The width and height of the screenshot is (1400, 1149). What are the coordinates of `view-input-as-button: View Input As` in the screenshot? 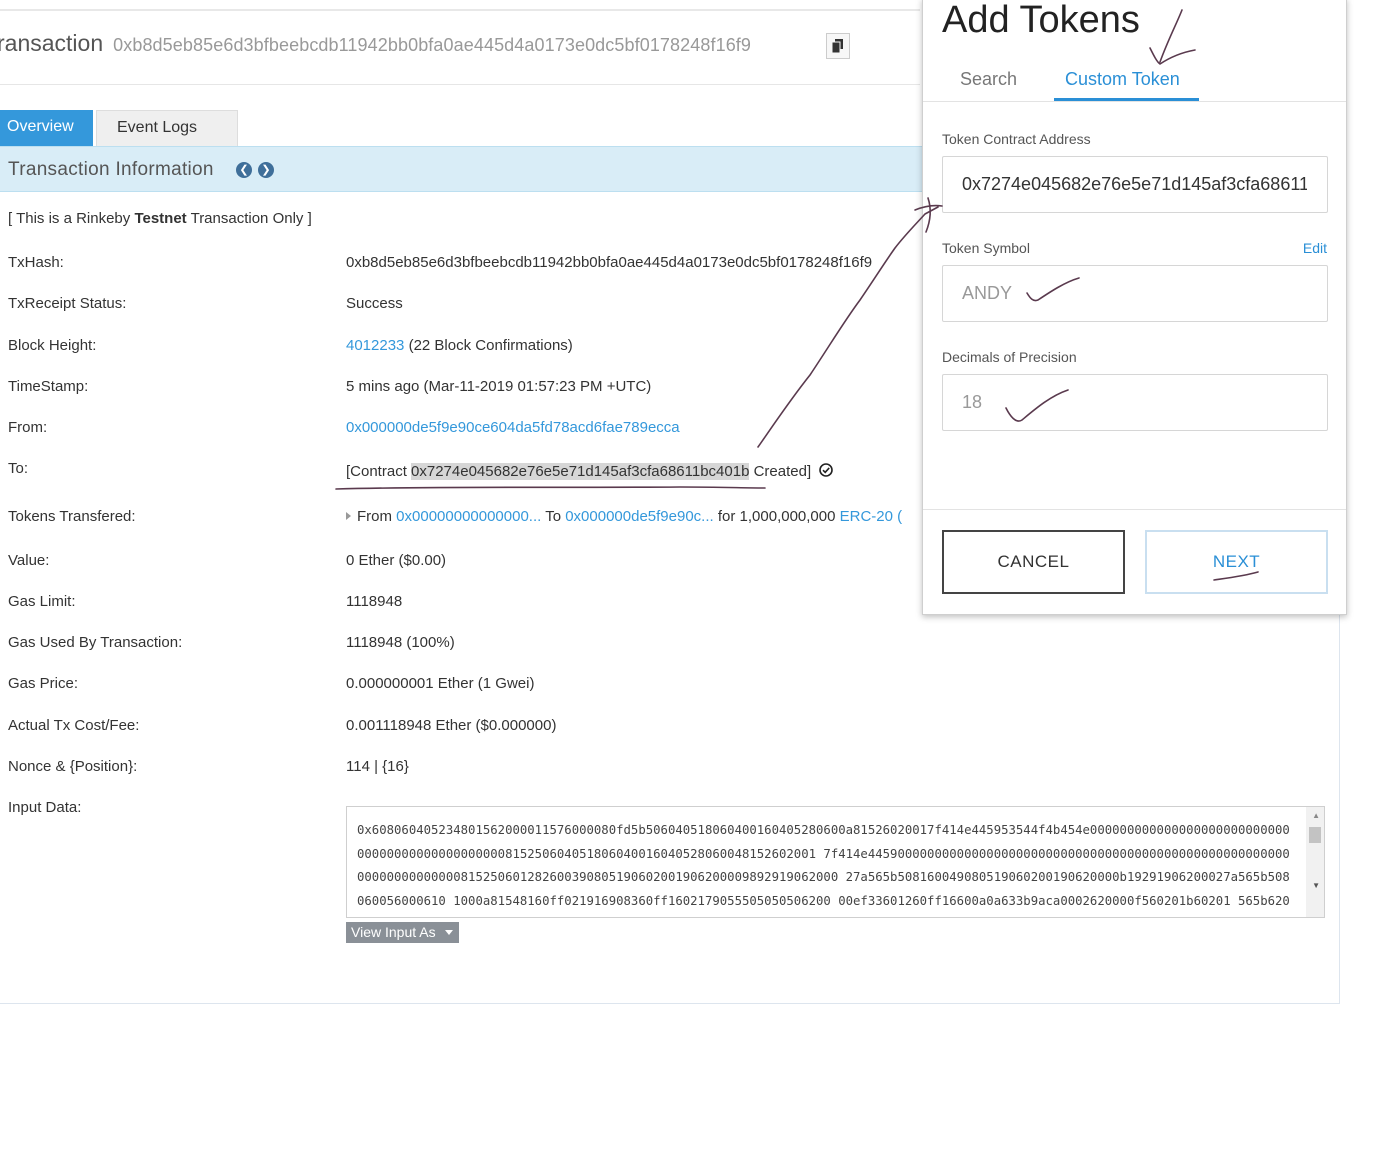 It's located at (402, 932).